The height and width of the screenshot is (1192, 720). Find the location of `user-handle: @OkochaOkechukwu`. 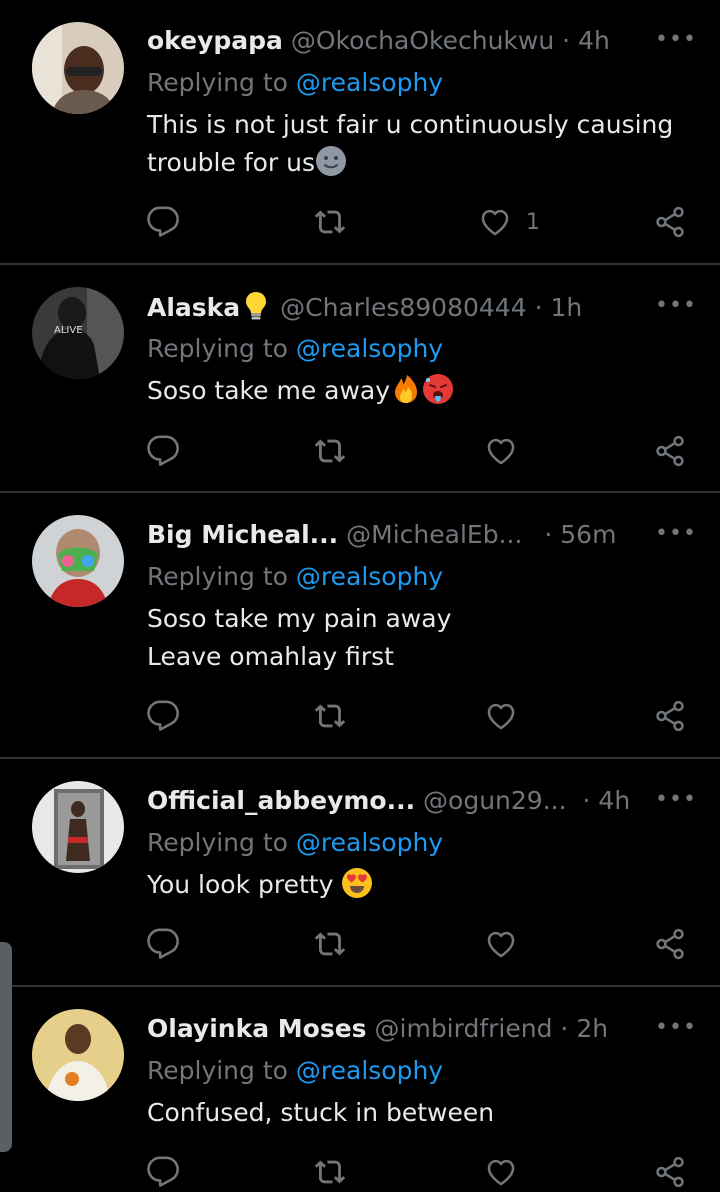

user-handle: @OkochaOkechukwu is located at coordinates (422, 40).